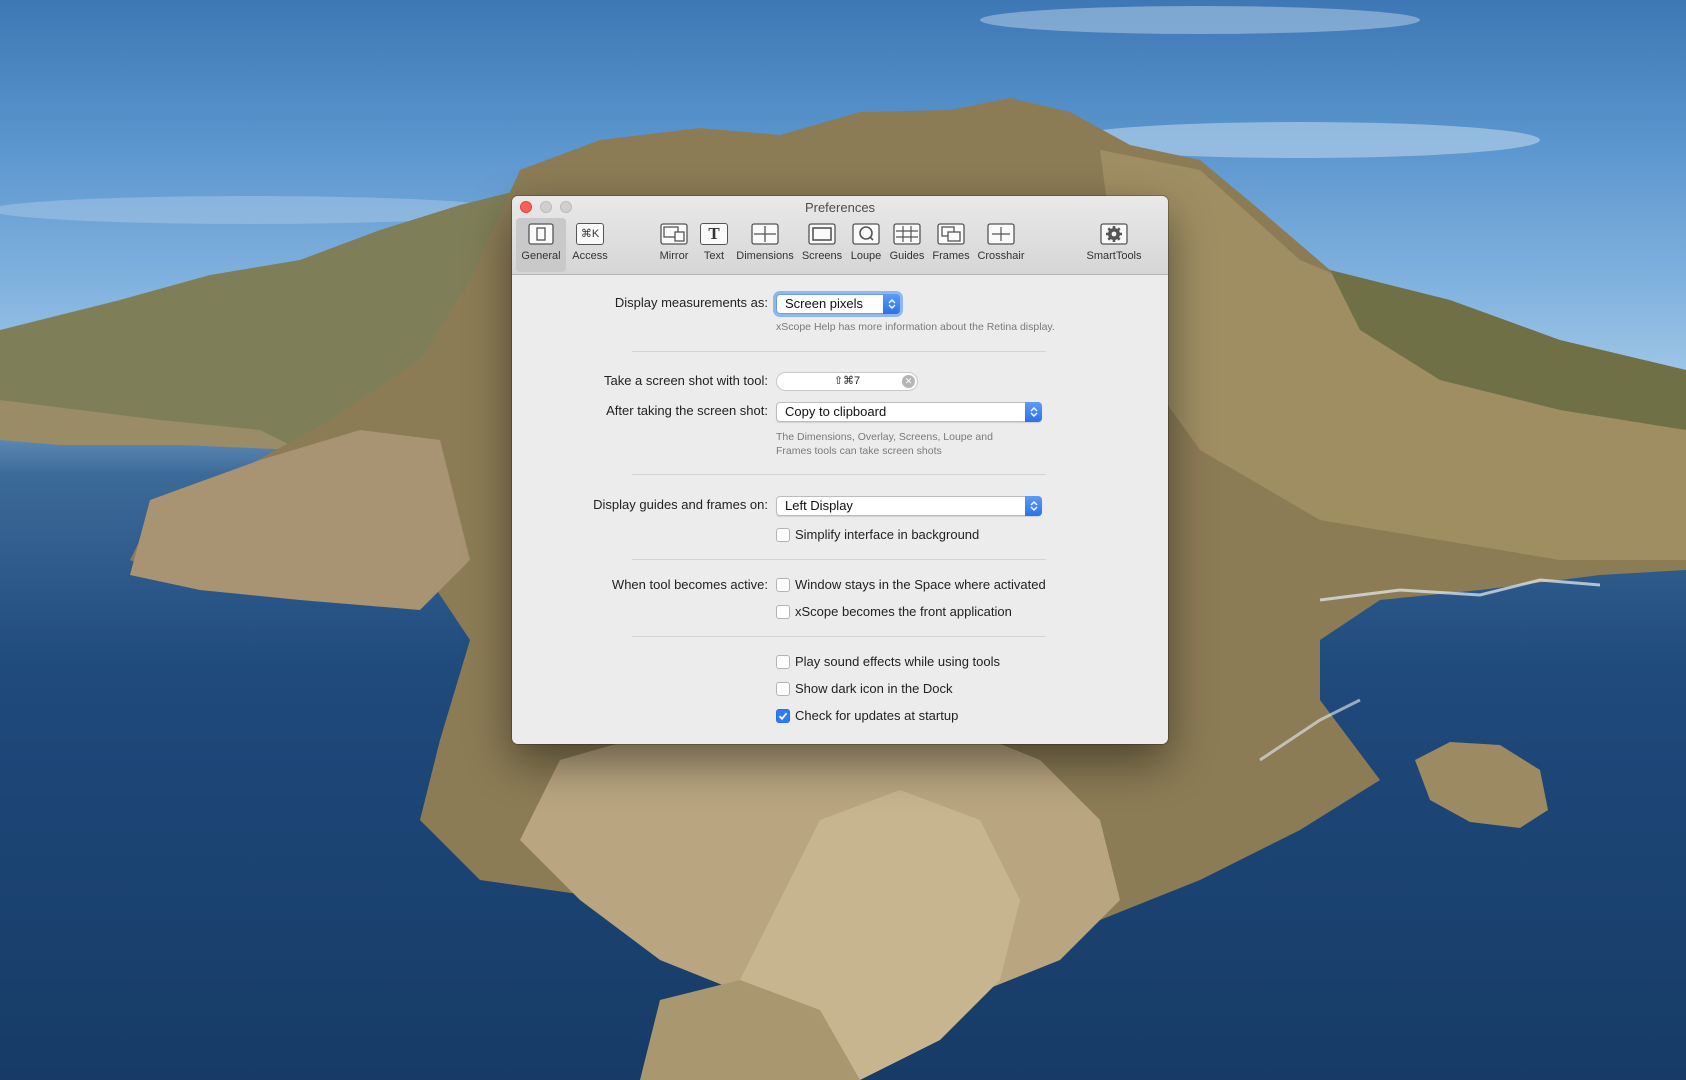  I want to click on loupe-icon, so click(866, 234).